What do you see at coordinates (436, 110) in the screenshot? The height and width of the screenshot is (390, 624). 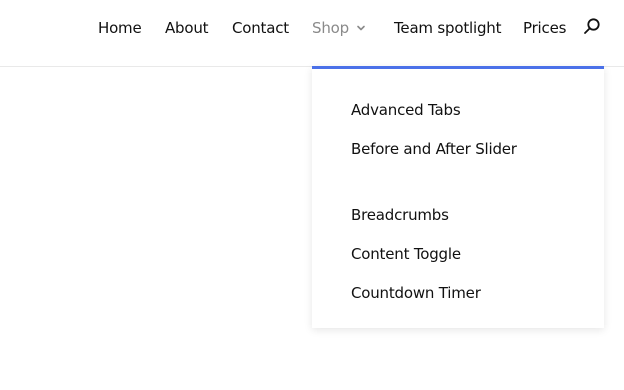 I see `dropdown-item-advanced-tabs: Advanced Tabs` at bounding box center [436, 110].